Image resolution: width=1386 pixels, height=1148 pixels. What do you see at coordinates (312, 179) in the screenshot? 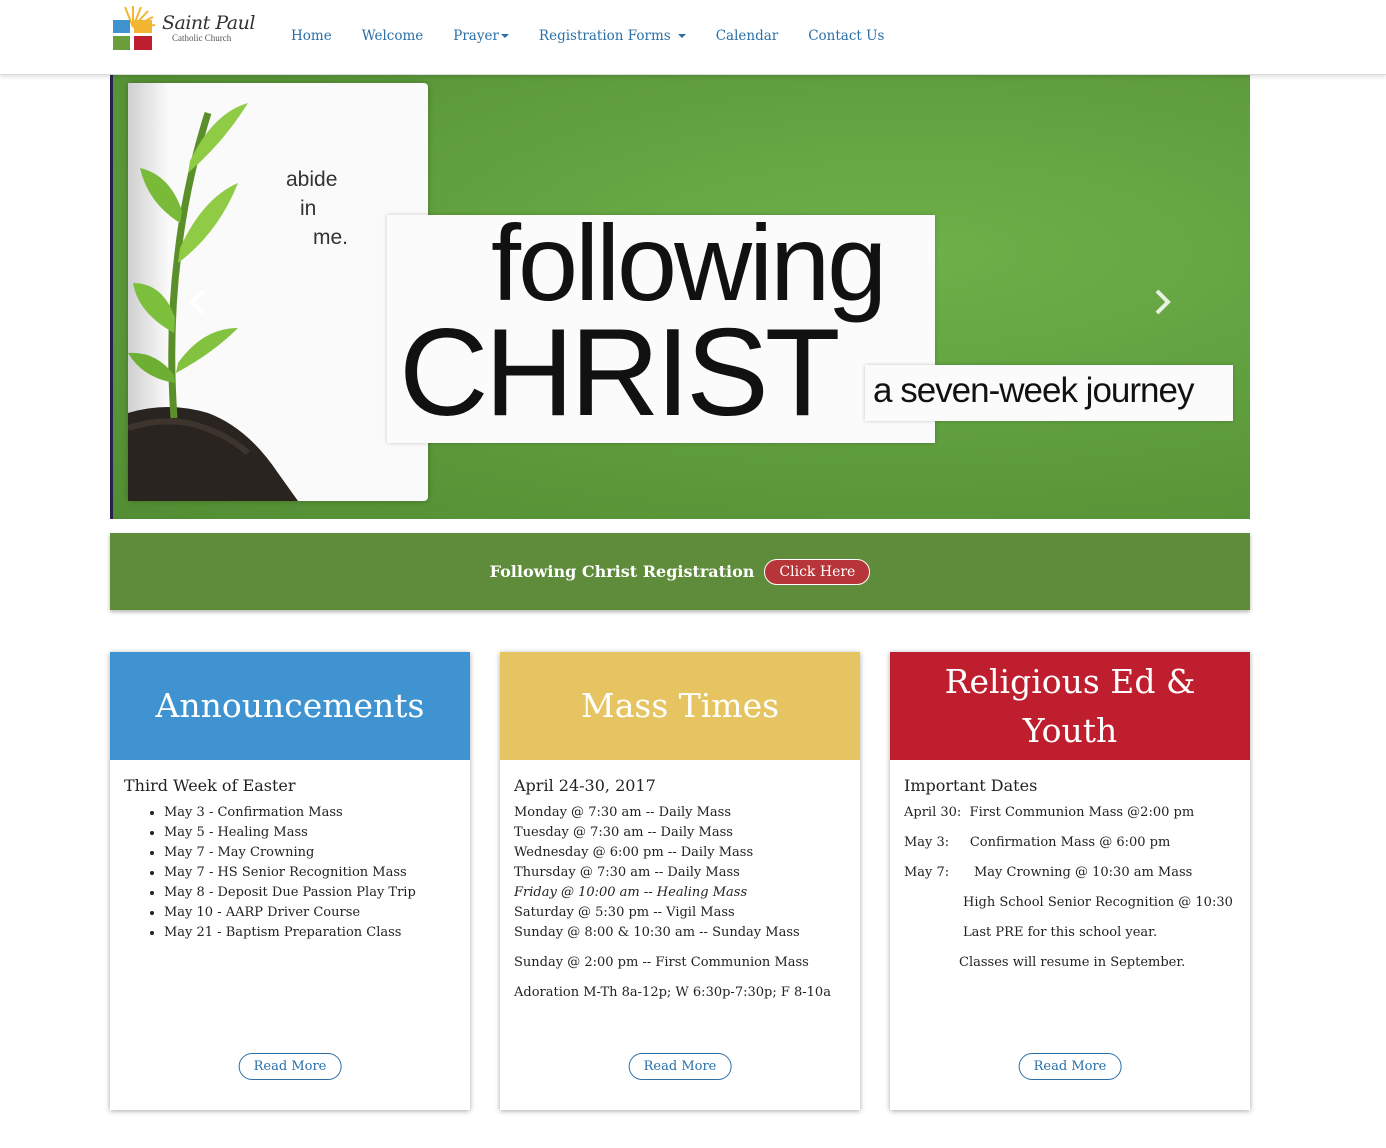
I see `abide-line-1: abide` at bounding box center [312, 179].